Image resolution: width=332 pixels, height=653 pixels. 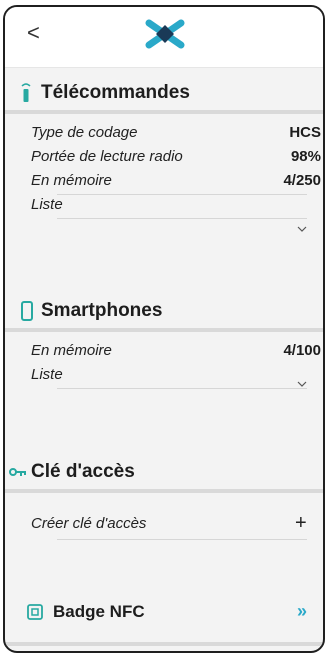 What do you see at coordinates (83, 471) in the screenshot?
I see `section-title-cle-acces: Clé d'accès` at bounding box center [83, 471].